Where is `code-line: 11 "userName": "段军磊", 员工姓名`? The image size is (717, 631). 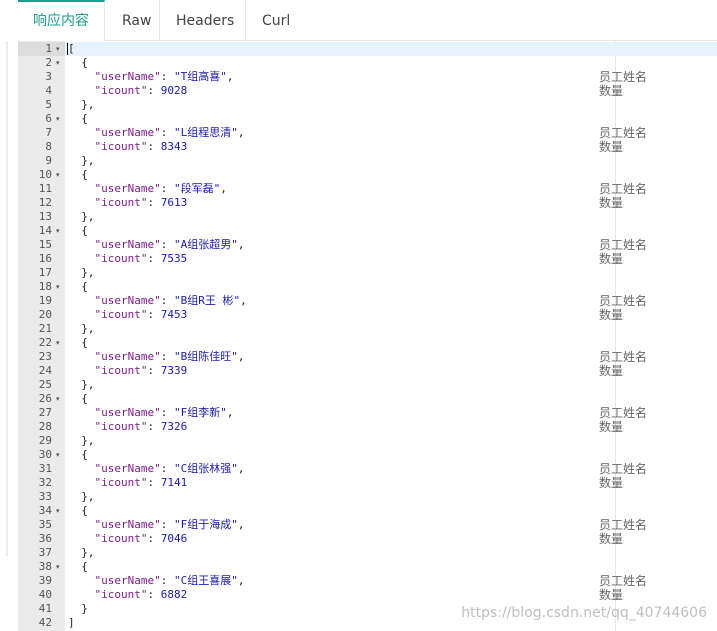
code-line: 11 "userName": "段军磊", 员工姓名 is located at coordinates (367, 189).